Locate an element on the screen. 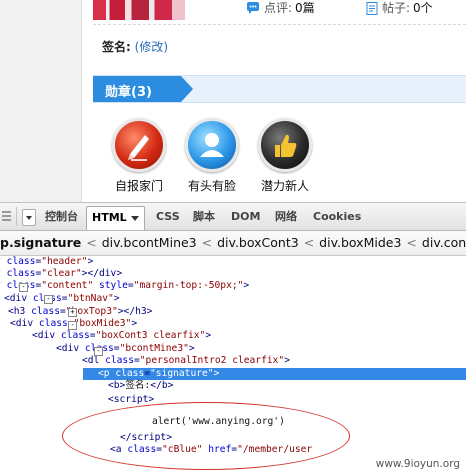  medal-item: 自报家门 is located at coordinates (139, 156).